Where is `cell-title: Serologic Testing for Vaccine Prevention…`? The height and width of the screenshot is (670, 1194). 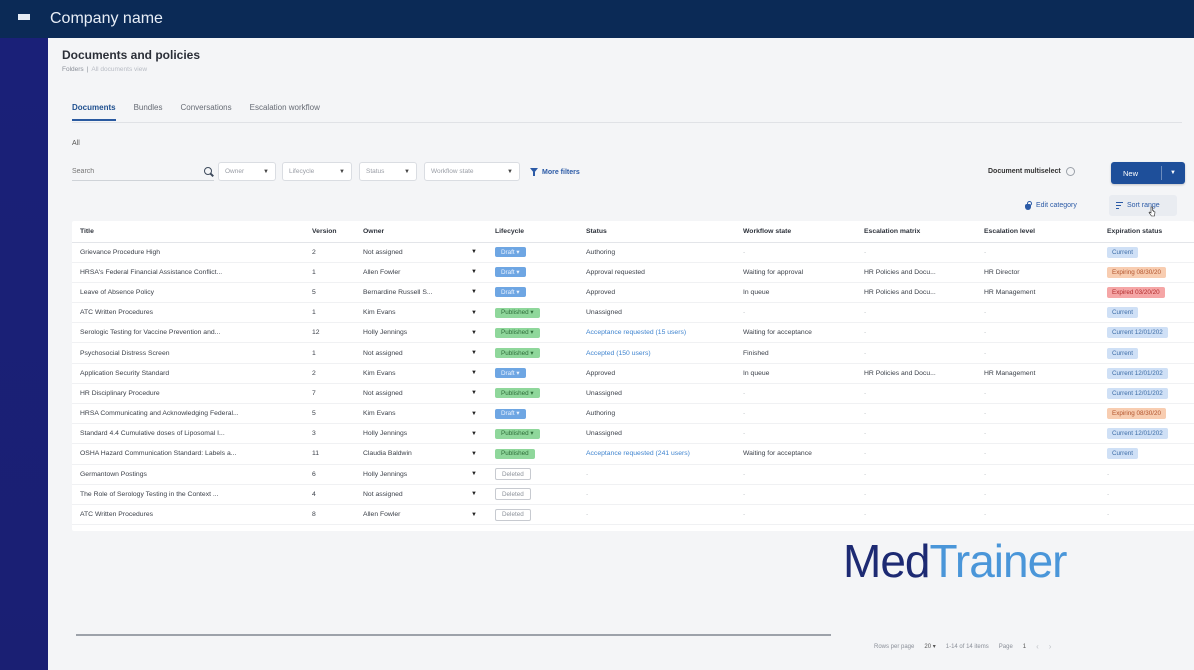 cell-title: Serologic Testing for Vaccine Prevention… is located at coordinates (188, 333).